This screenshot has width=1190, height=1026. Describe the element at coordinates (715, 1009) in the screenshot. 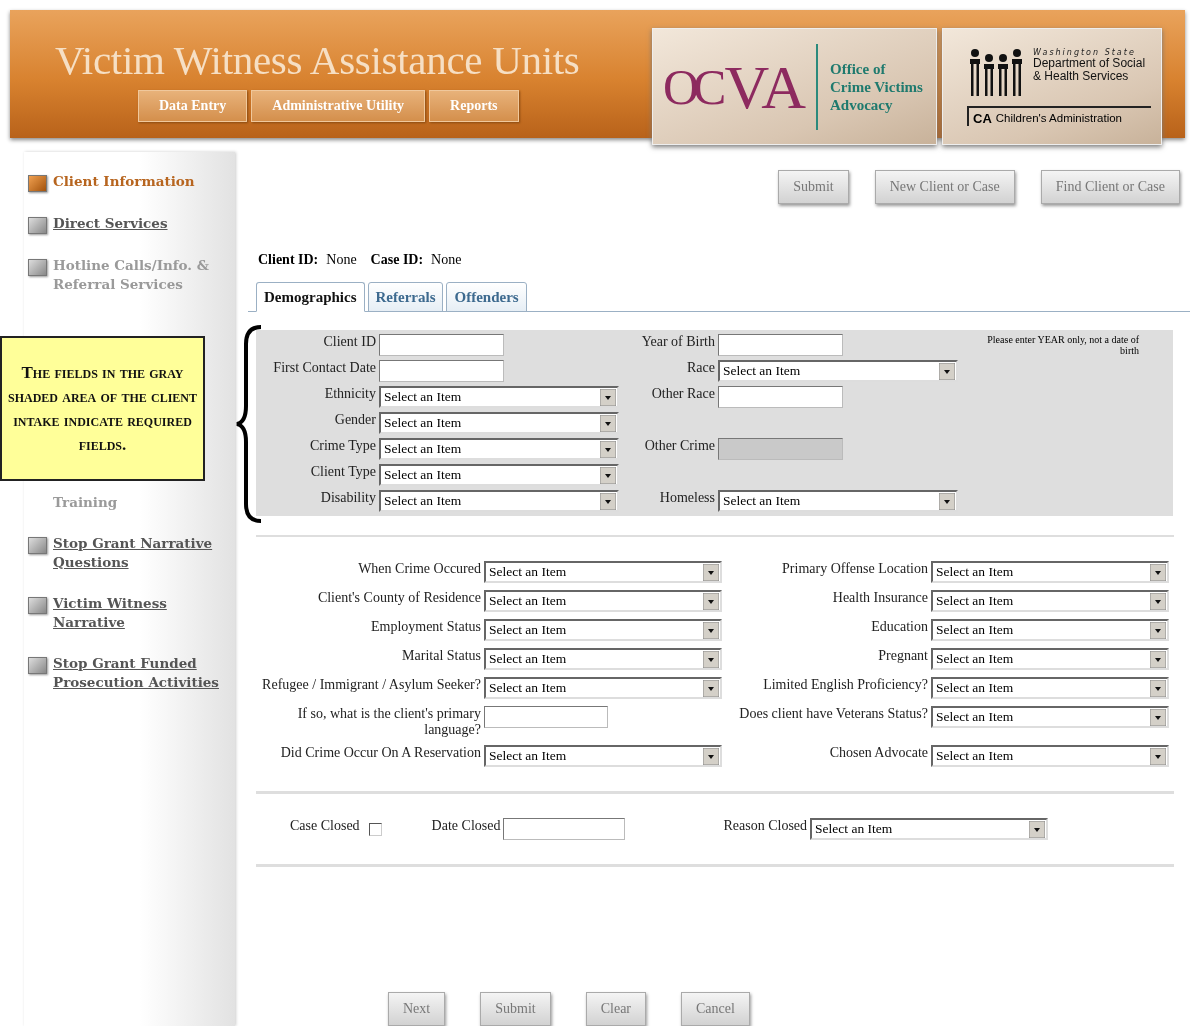

I see `form-button: Cancel` at that location.